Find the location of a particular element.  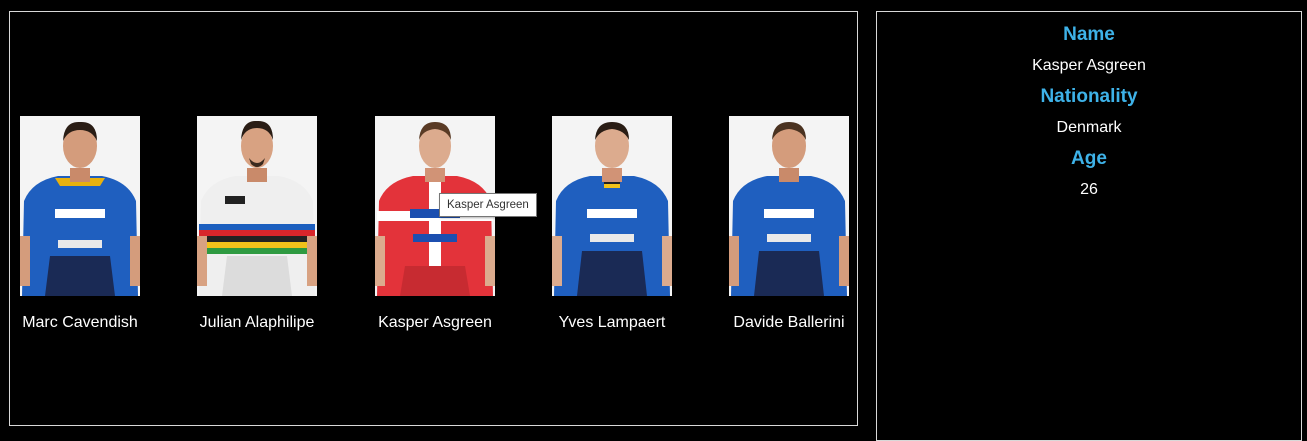

rider-name: Kasper Asgreen is located at coordinates (435, 322).